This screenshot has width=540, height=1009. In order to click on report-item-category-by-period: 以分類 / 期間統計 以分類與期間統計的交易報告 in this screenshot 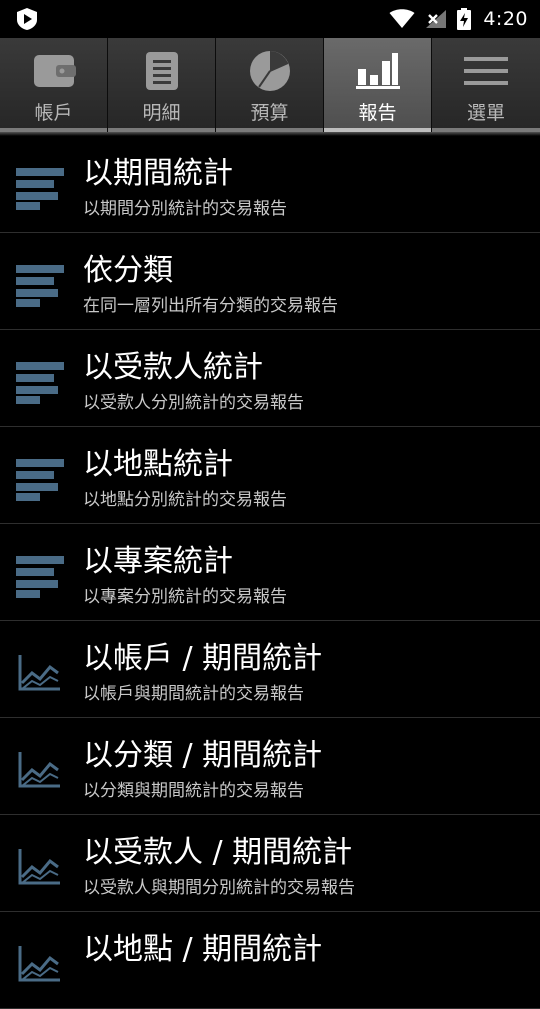, I will do `click(270, 766)`.